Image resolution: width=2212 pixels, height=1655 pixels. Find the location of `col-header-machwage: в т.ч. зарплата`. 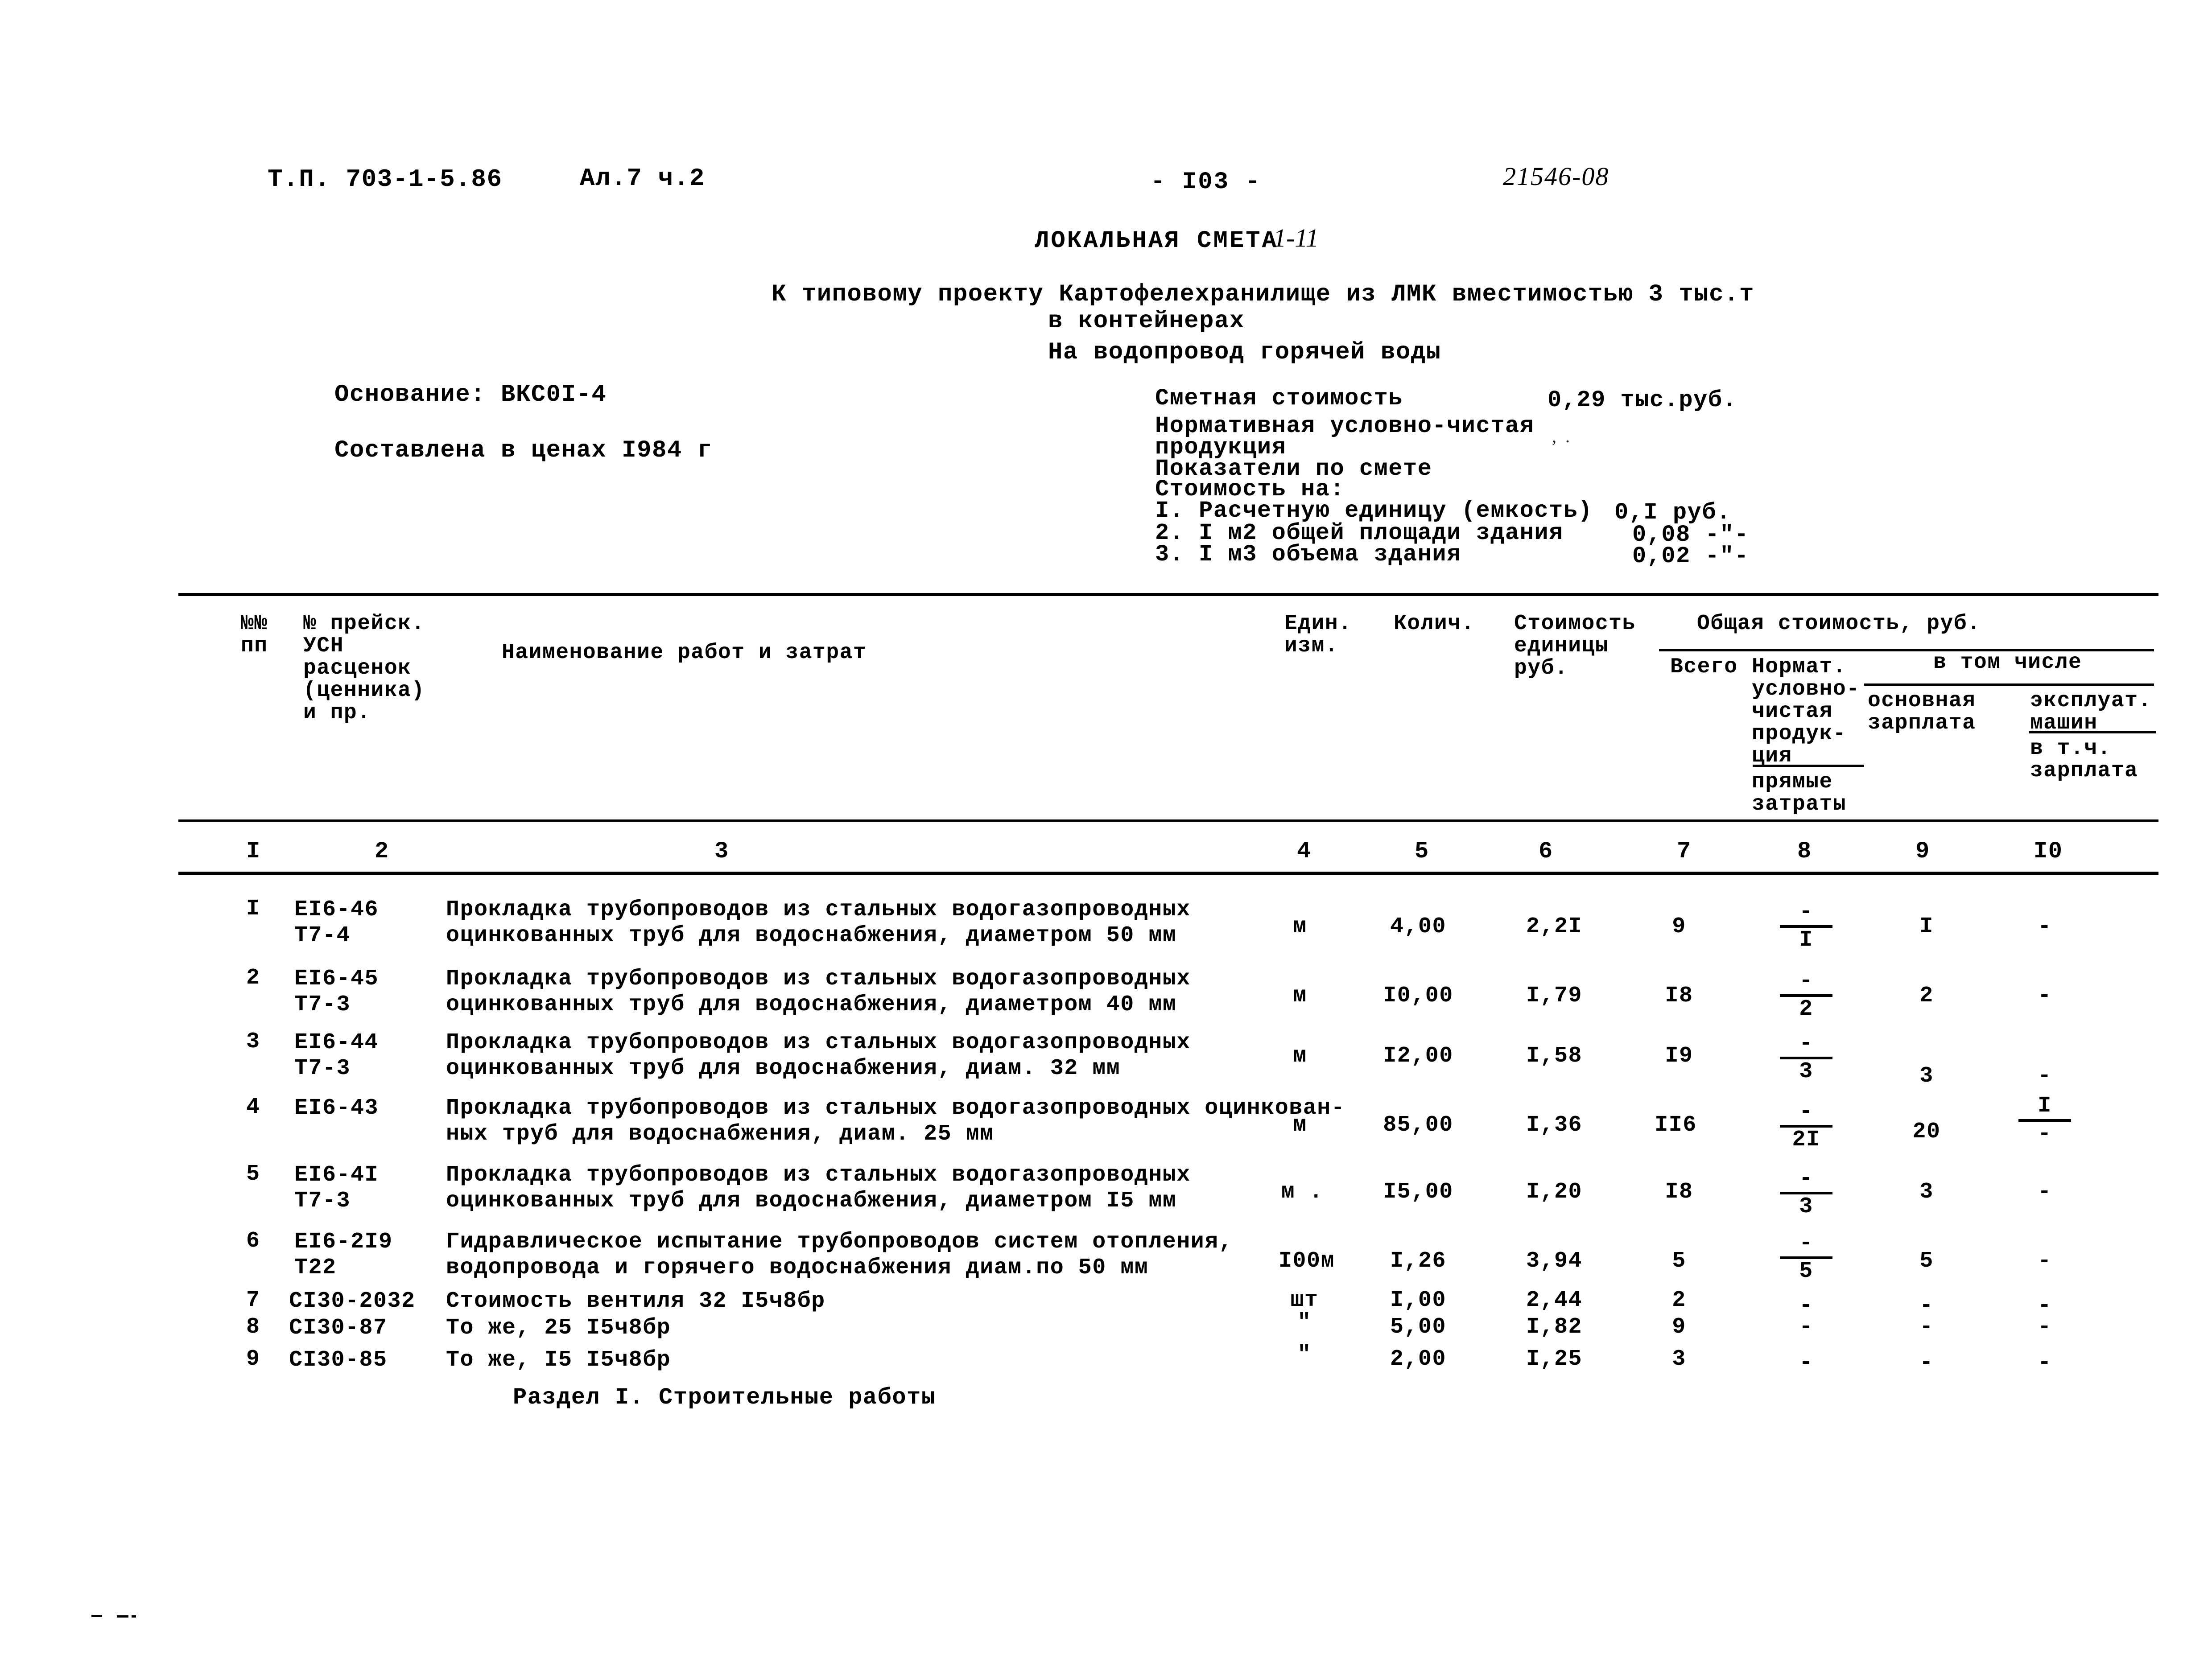

col-header-machwage: в т.ч. зарплата is located at coordinates (2084, 760).